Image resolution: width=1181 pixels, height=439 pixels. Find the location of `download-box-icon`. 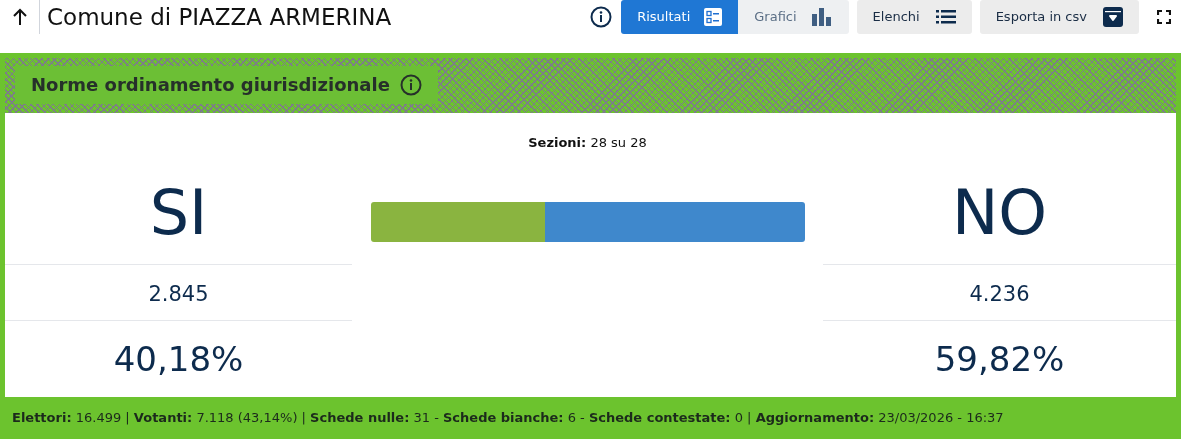

download-box-icon is located at coordinates (1113, 17).